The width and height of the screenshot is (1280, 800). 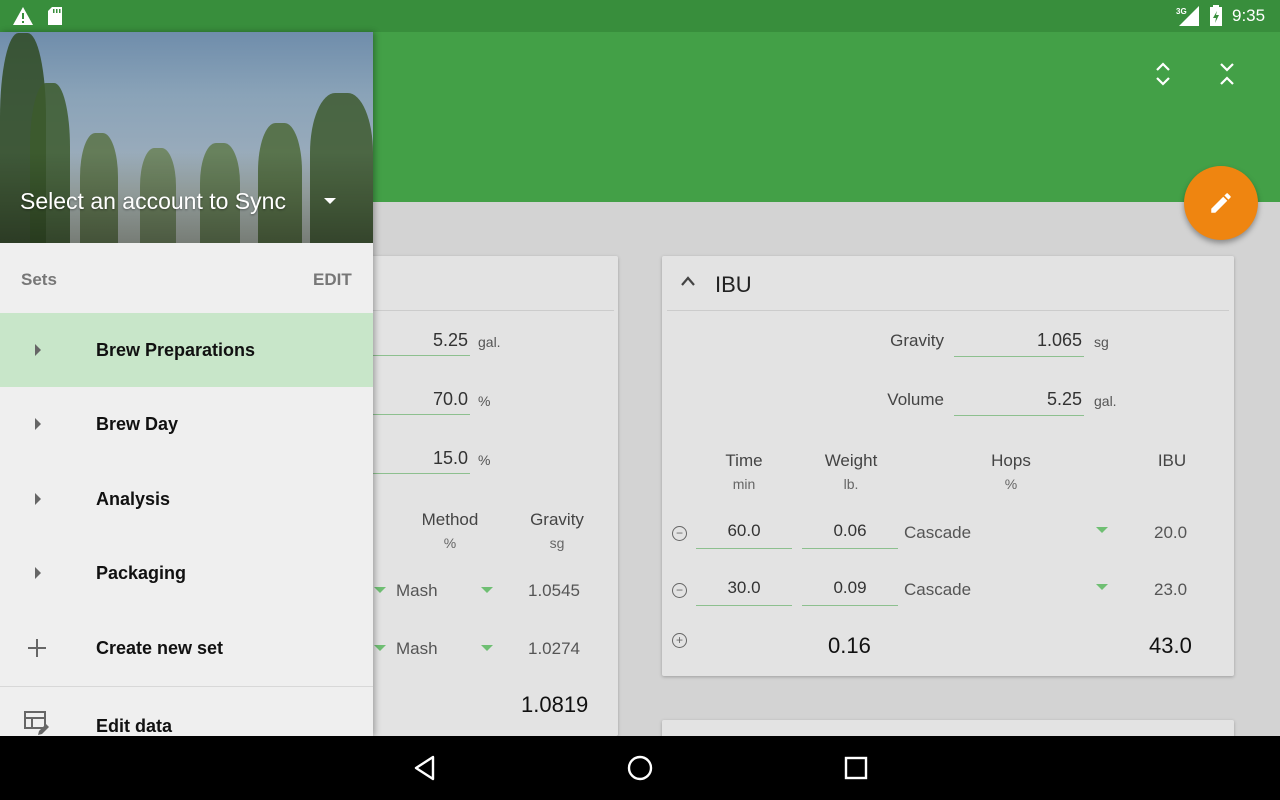 I want to click on plus-icon, so click(x=37, y=648).